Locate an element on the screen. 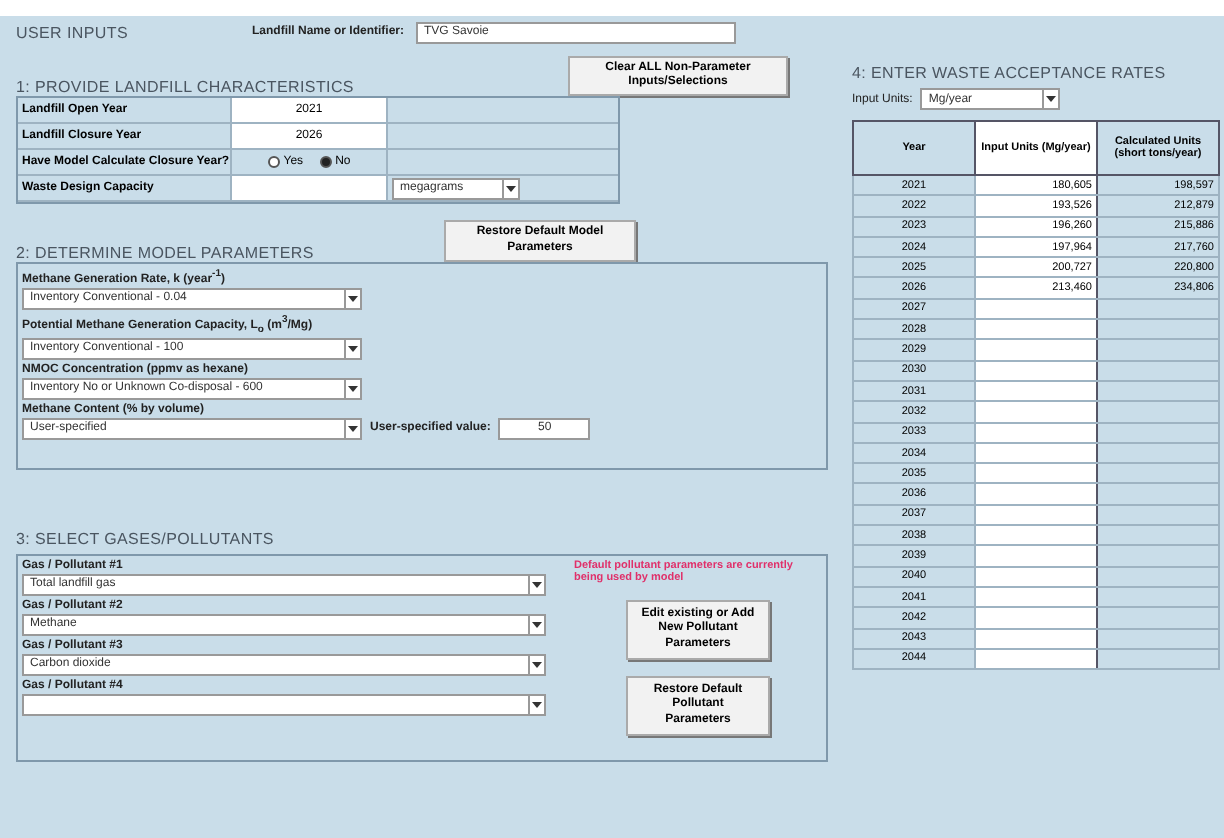 The image size is (1224, 838). section-title: 2: DETERMINE MODEL PARAMETERS is located at coordinates (165, 252).